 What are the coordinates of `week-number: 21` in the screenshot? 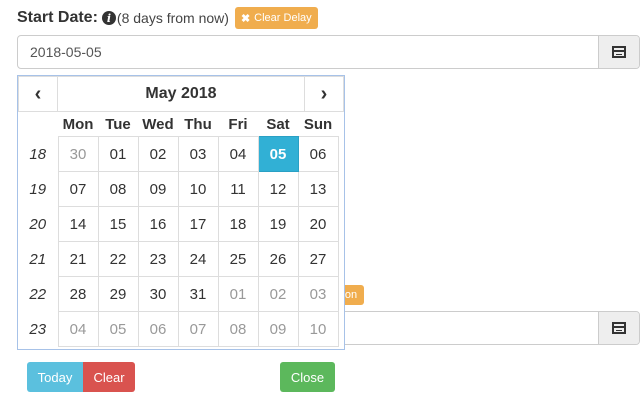 It's located at (38, 259).